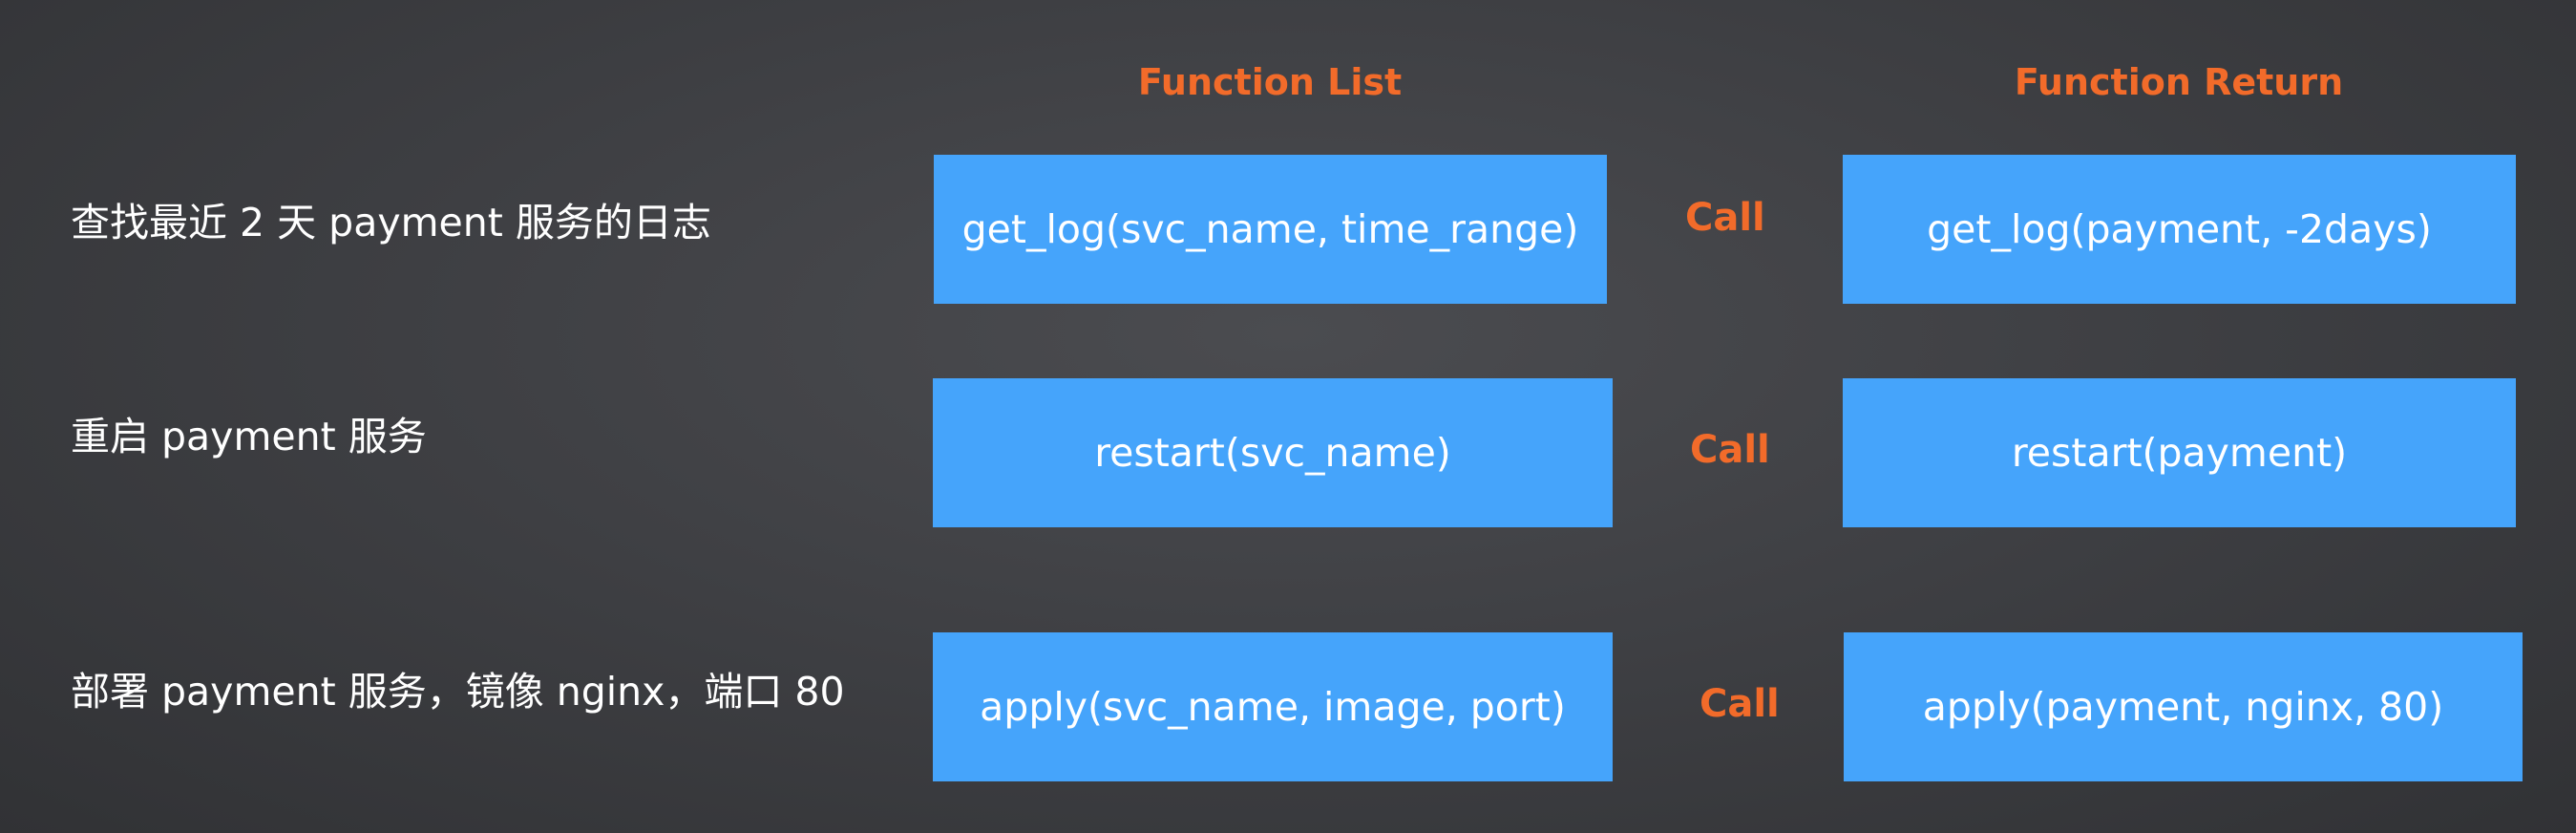 Image resolution: width=2576 pixels, height=833 pixels. What do you see at coordinates (249, 436) in the screenshot?
I see `request-text-restart: 重启 payment 服务` at bounding box center [249, 436].